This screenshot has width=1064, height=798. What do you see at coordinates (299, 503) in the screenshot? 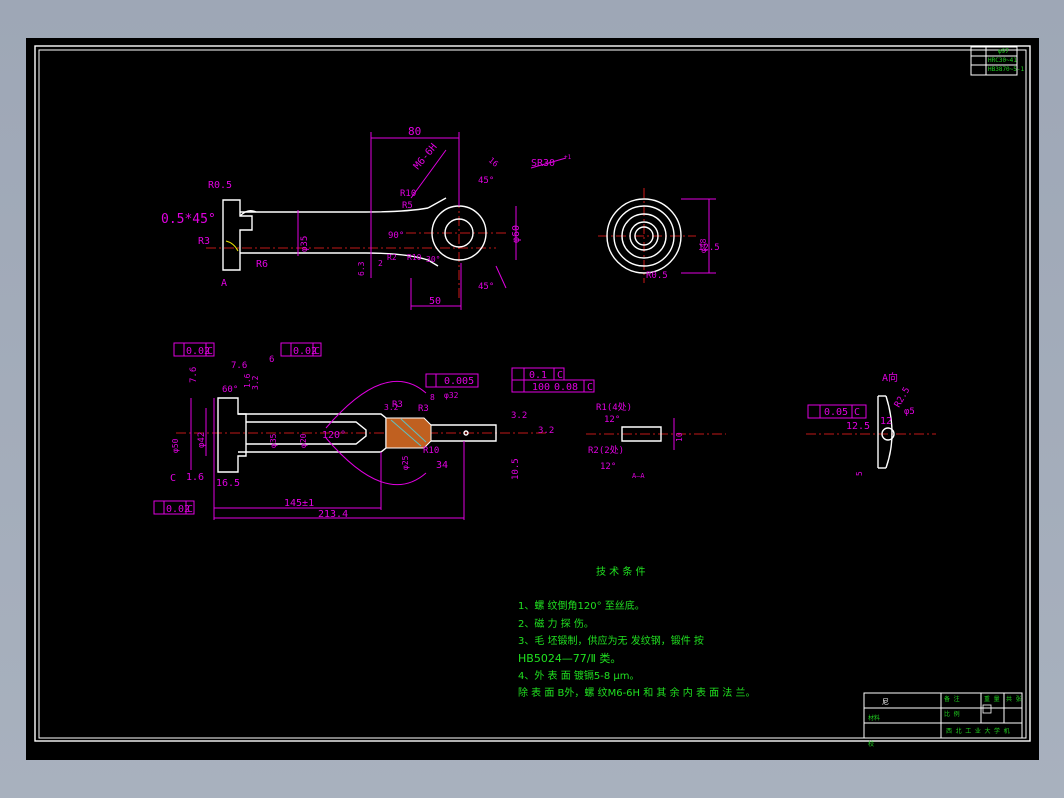
I see `dim-145: 145±1` at bounding box center [299, 503].